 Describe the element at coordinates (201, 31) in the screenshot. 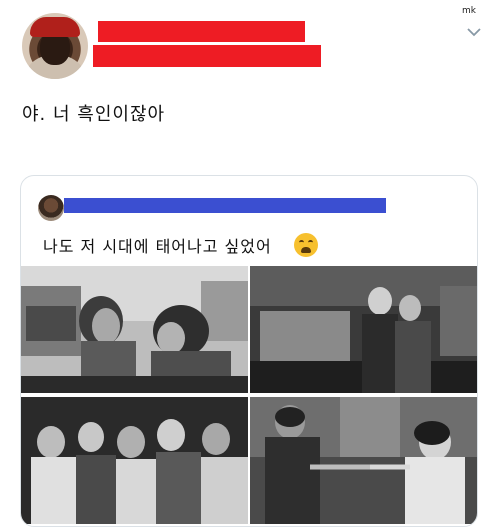

I see `redacted-display-name` at that location.